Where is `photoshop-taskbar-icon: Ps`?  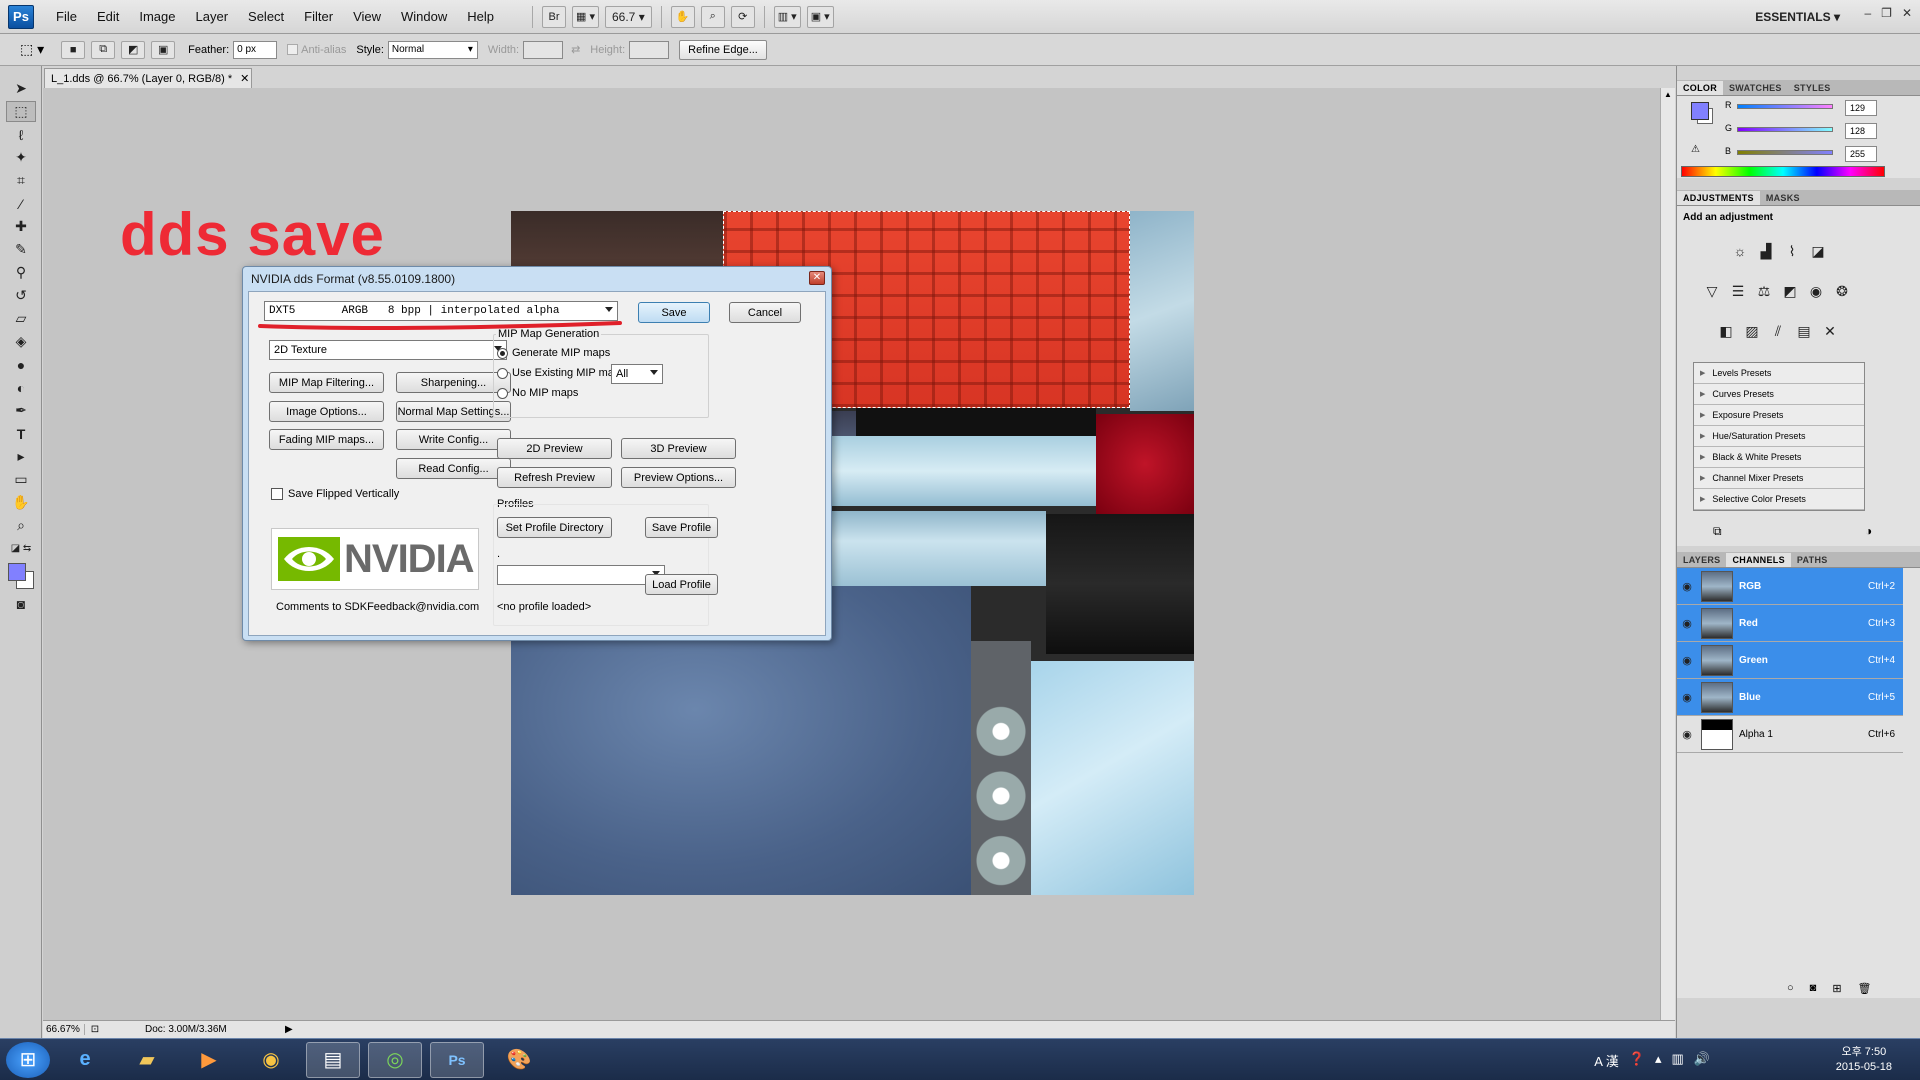
photoshop-taskbar-icon: Ps is located at coordinates (457, 1059).